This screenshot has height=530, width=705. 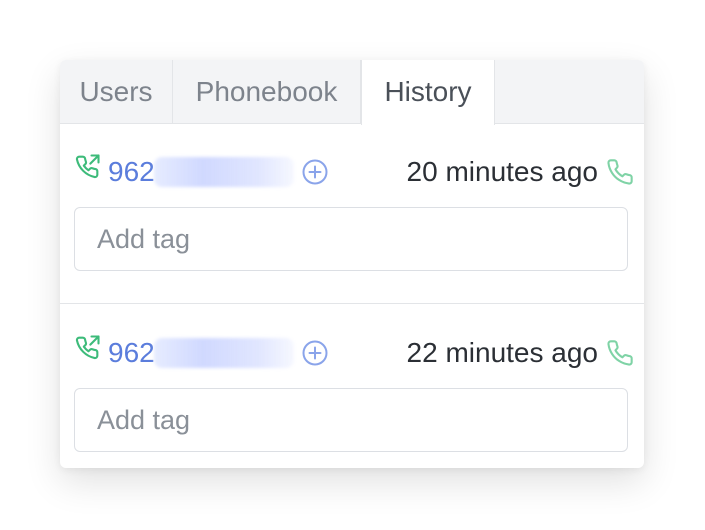 I want to click on tab-users: Users, so click(x=116, y=92).